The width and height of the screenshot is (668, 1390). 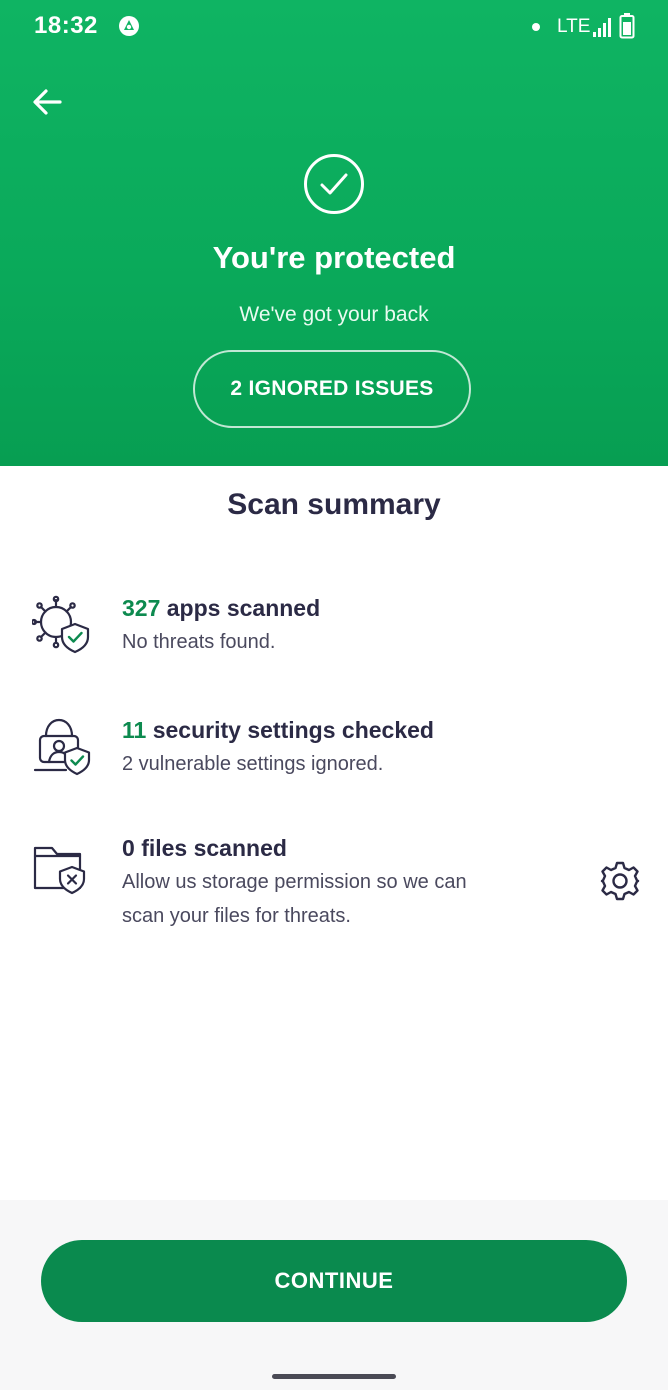 What do you see at coordinates (574, 26) in the screenshot?
I see `network-type: LTE` at bounding box center [574, 26].